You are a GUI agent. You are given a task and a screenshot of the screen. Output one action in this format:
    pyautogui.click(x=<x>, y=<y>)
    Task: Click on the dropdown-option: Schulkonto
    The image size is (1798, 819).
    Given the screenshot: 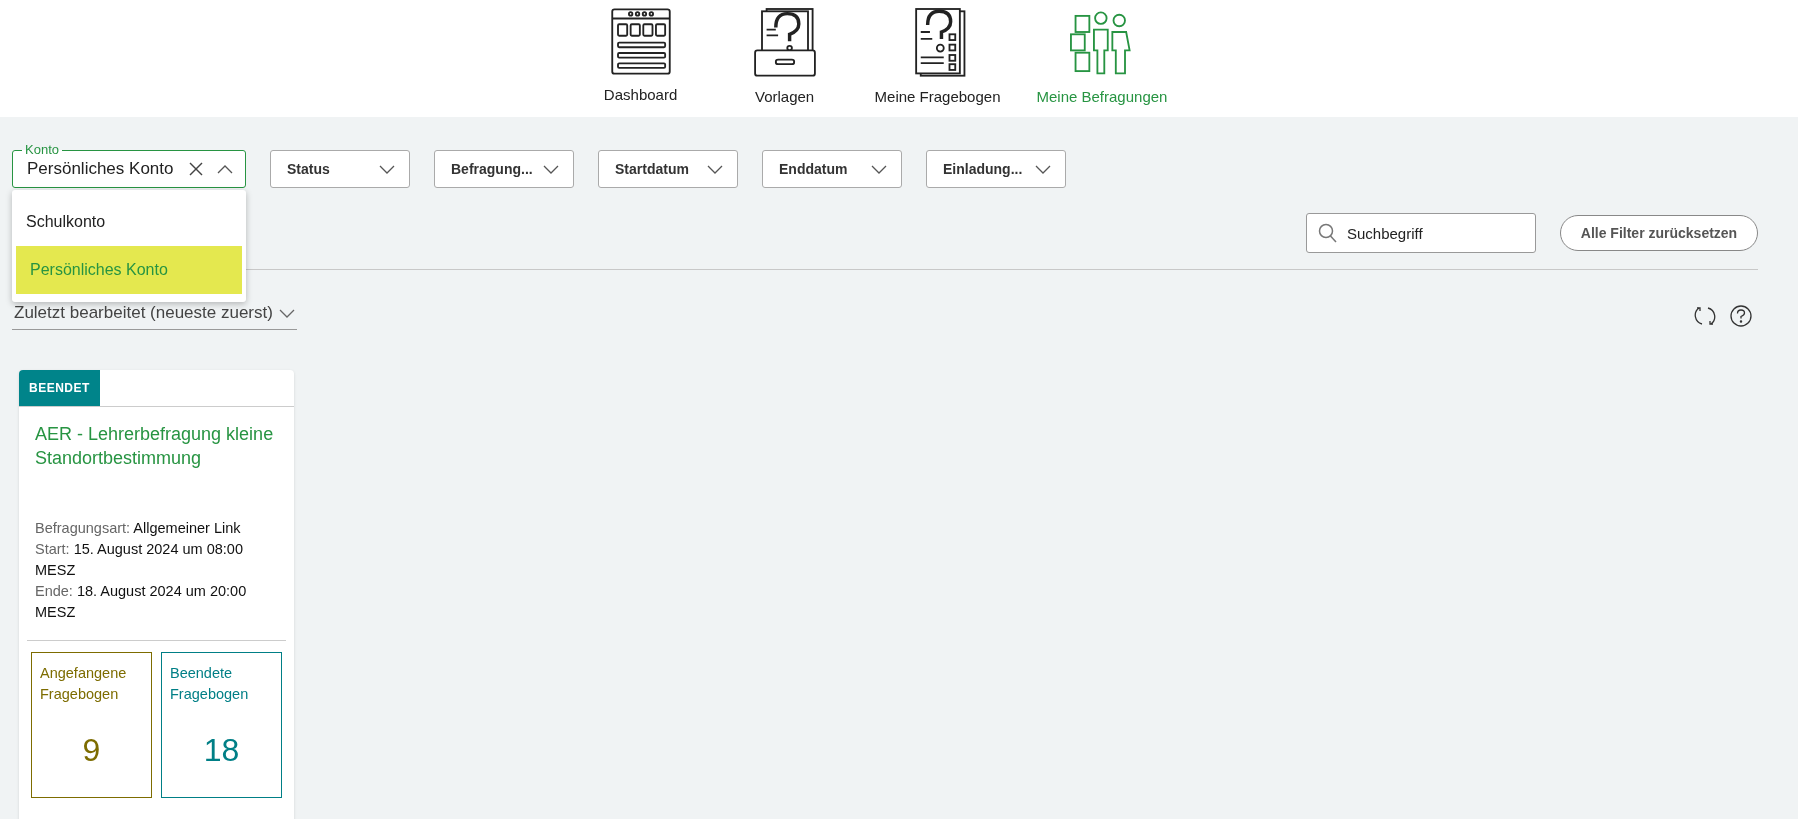 What is the action you would take?
    pyautogui.click(x=129, y=222)
    